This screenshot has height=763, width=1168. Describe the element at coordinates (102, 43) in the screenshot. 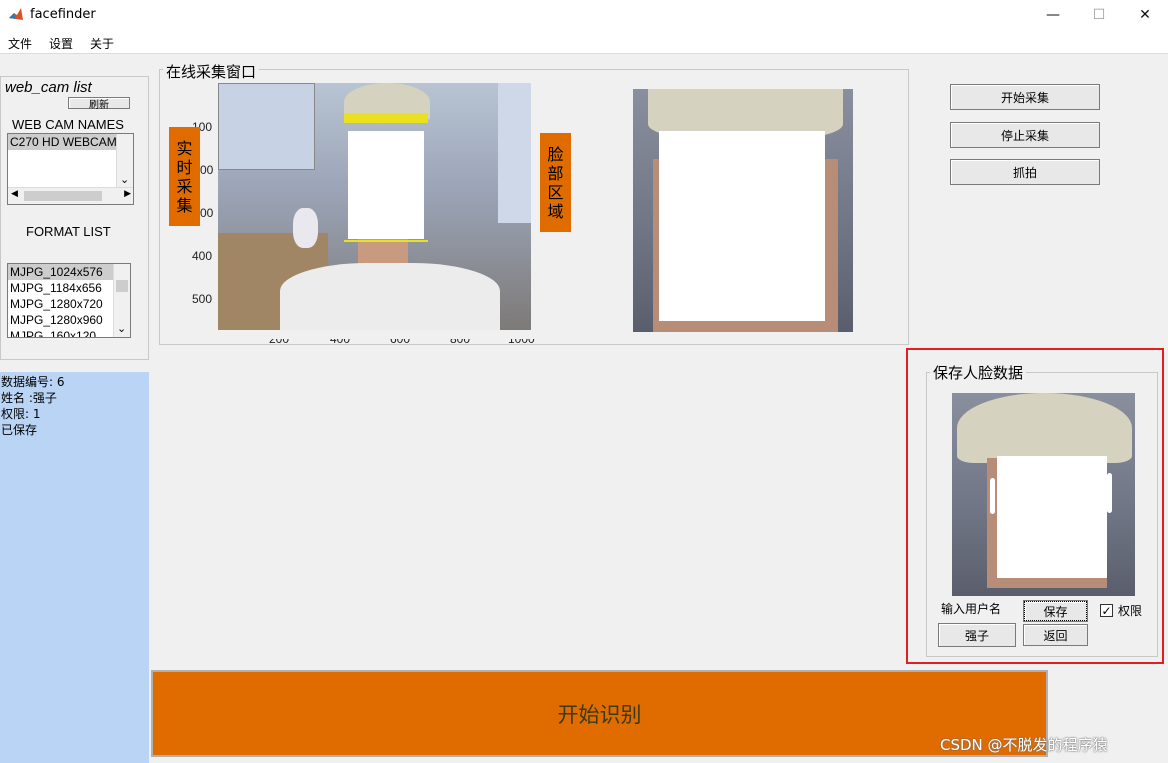

I see `menu-about: 关于` at that location.